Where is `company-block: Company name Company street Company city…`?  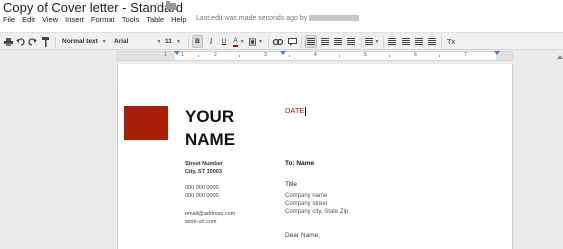
company-block: Company name Company street Company city… is located at coordinates (316, 204).